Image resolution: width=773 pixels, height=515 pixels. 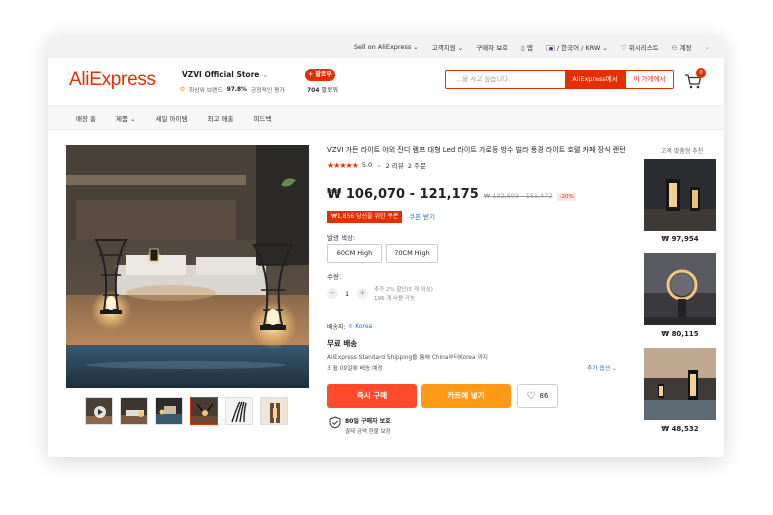 What do you see at coordinates (368, 421) in the screenshot?
I see `buyer-protection-title: 80일 구매자 보호` at bounding box center [368, 421].